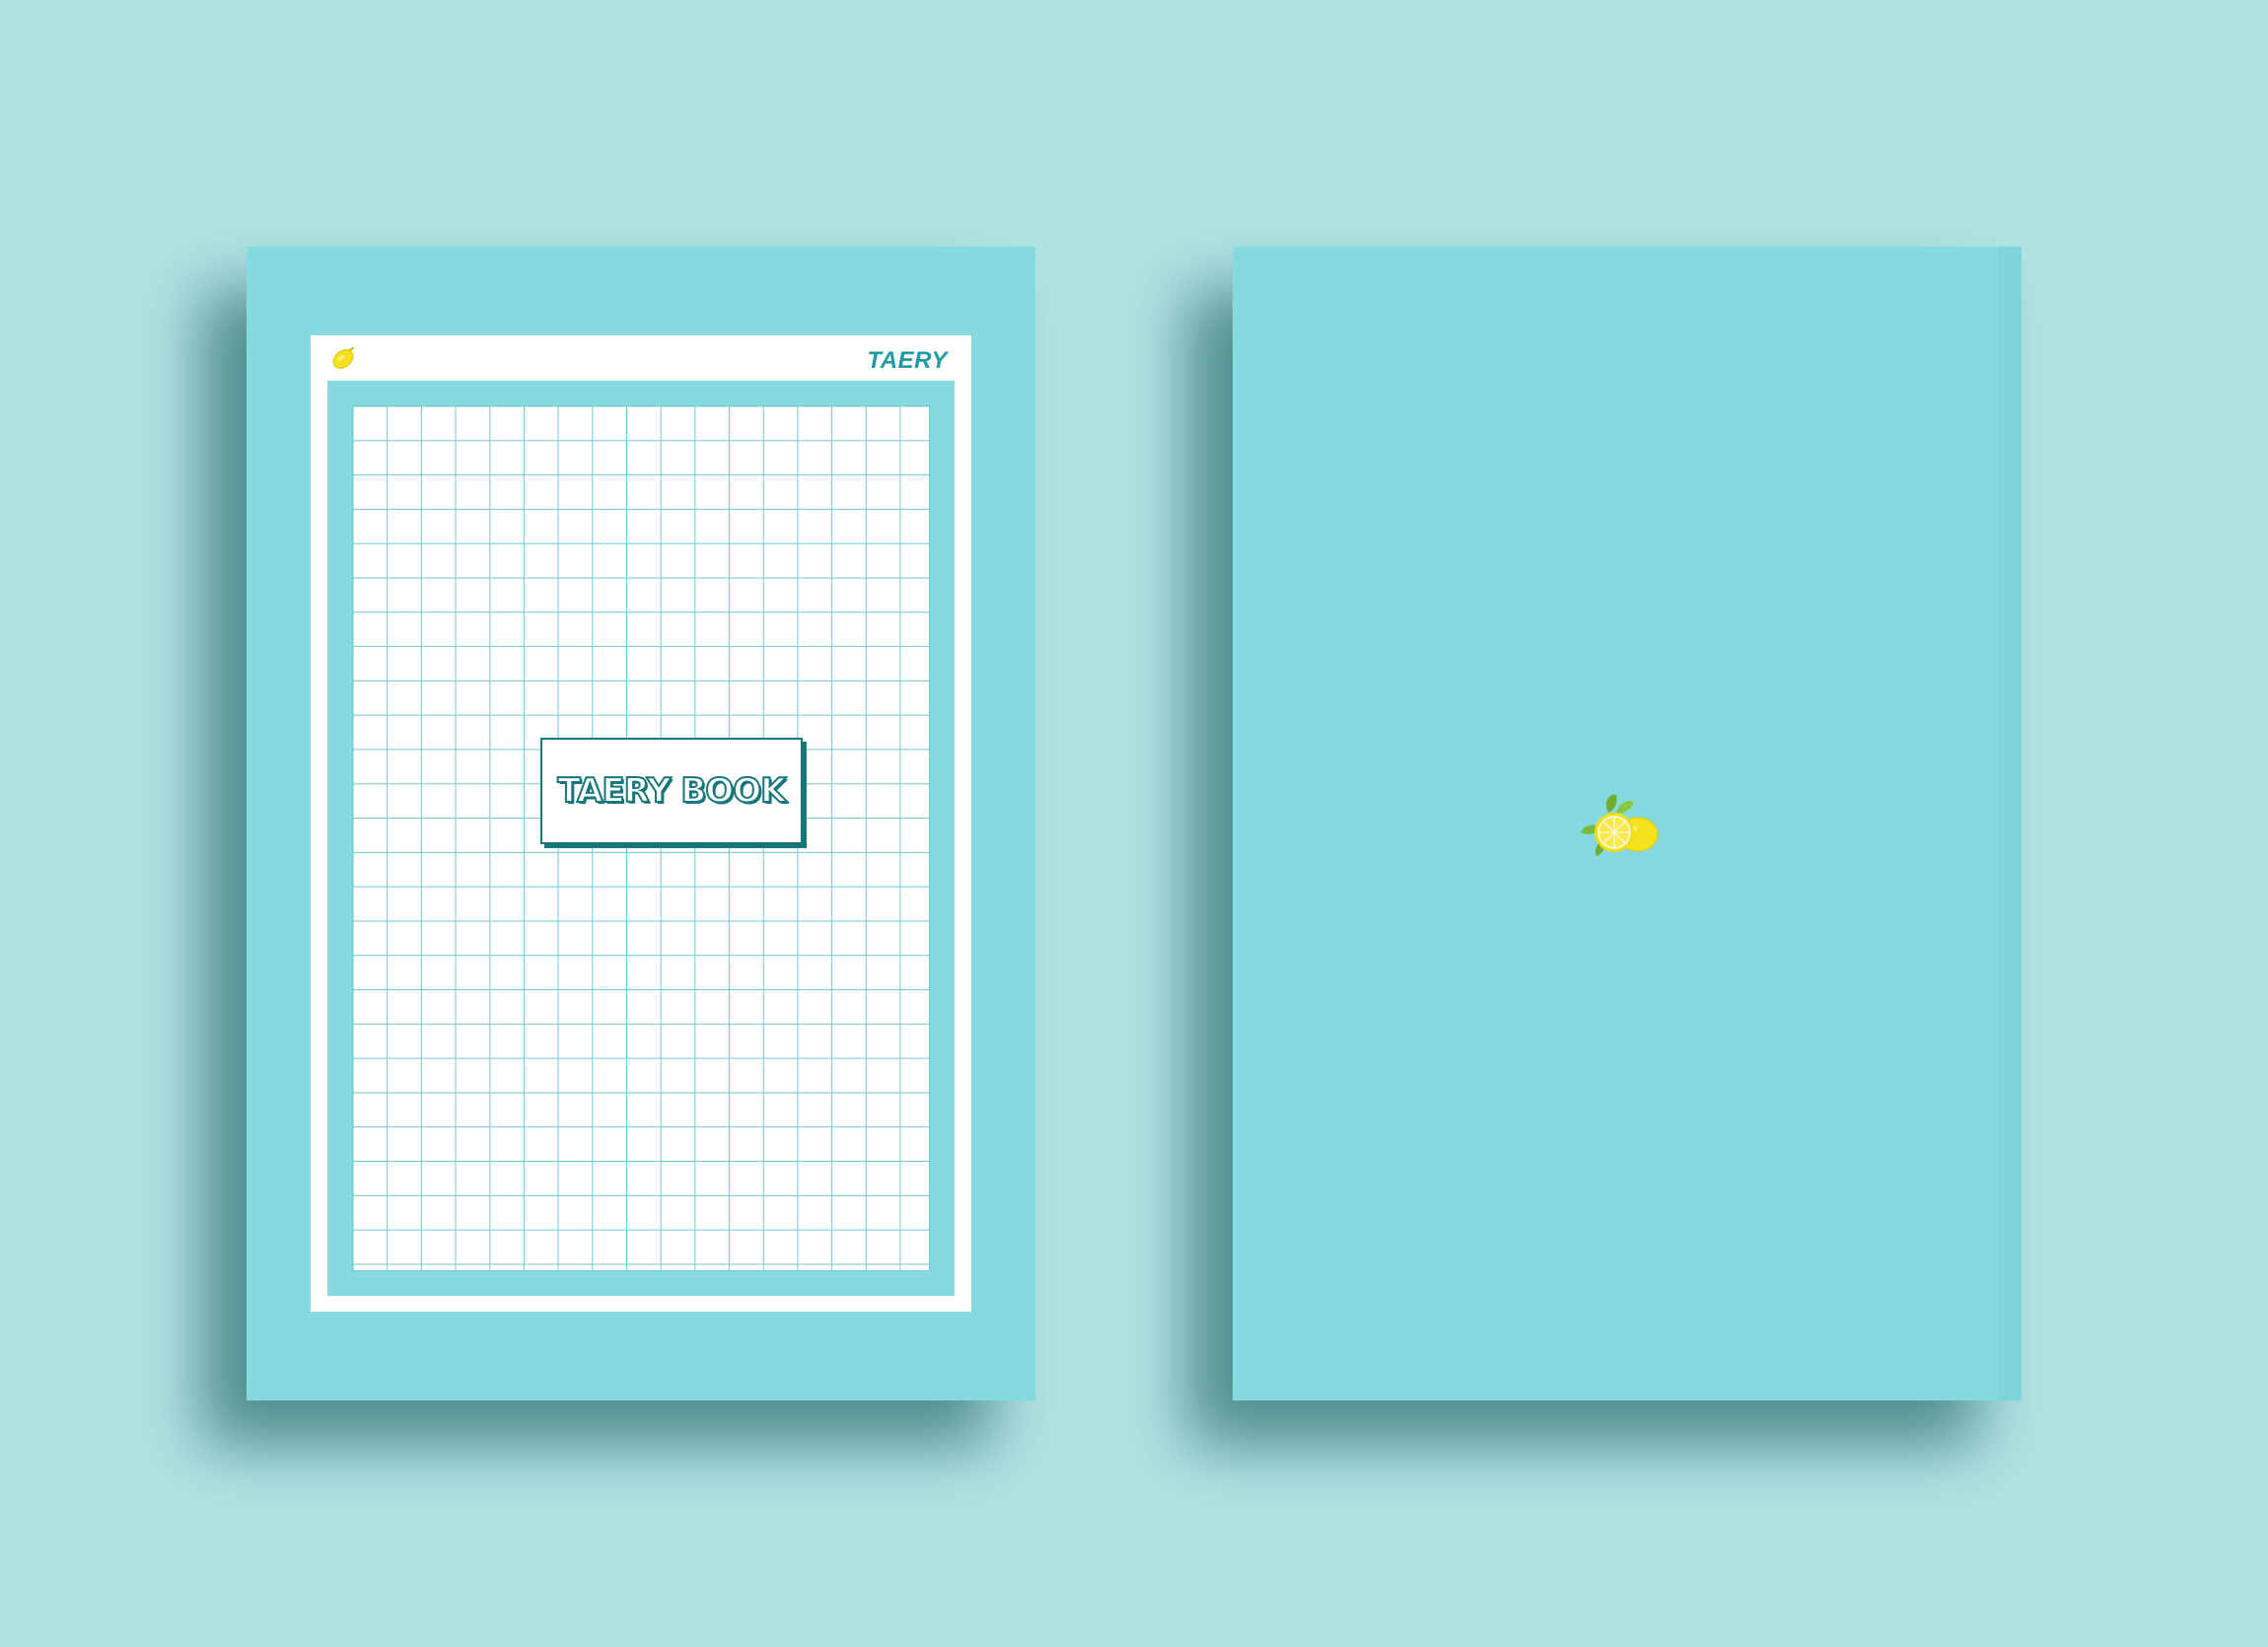 This screenshot has height=1647, width=2268. I want to click on back-cover-edge, so click(2009, 823).